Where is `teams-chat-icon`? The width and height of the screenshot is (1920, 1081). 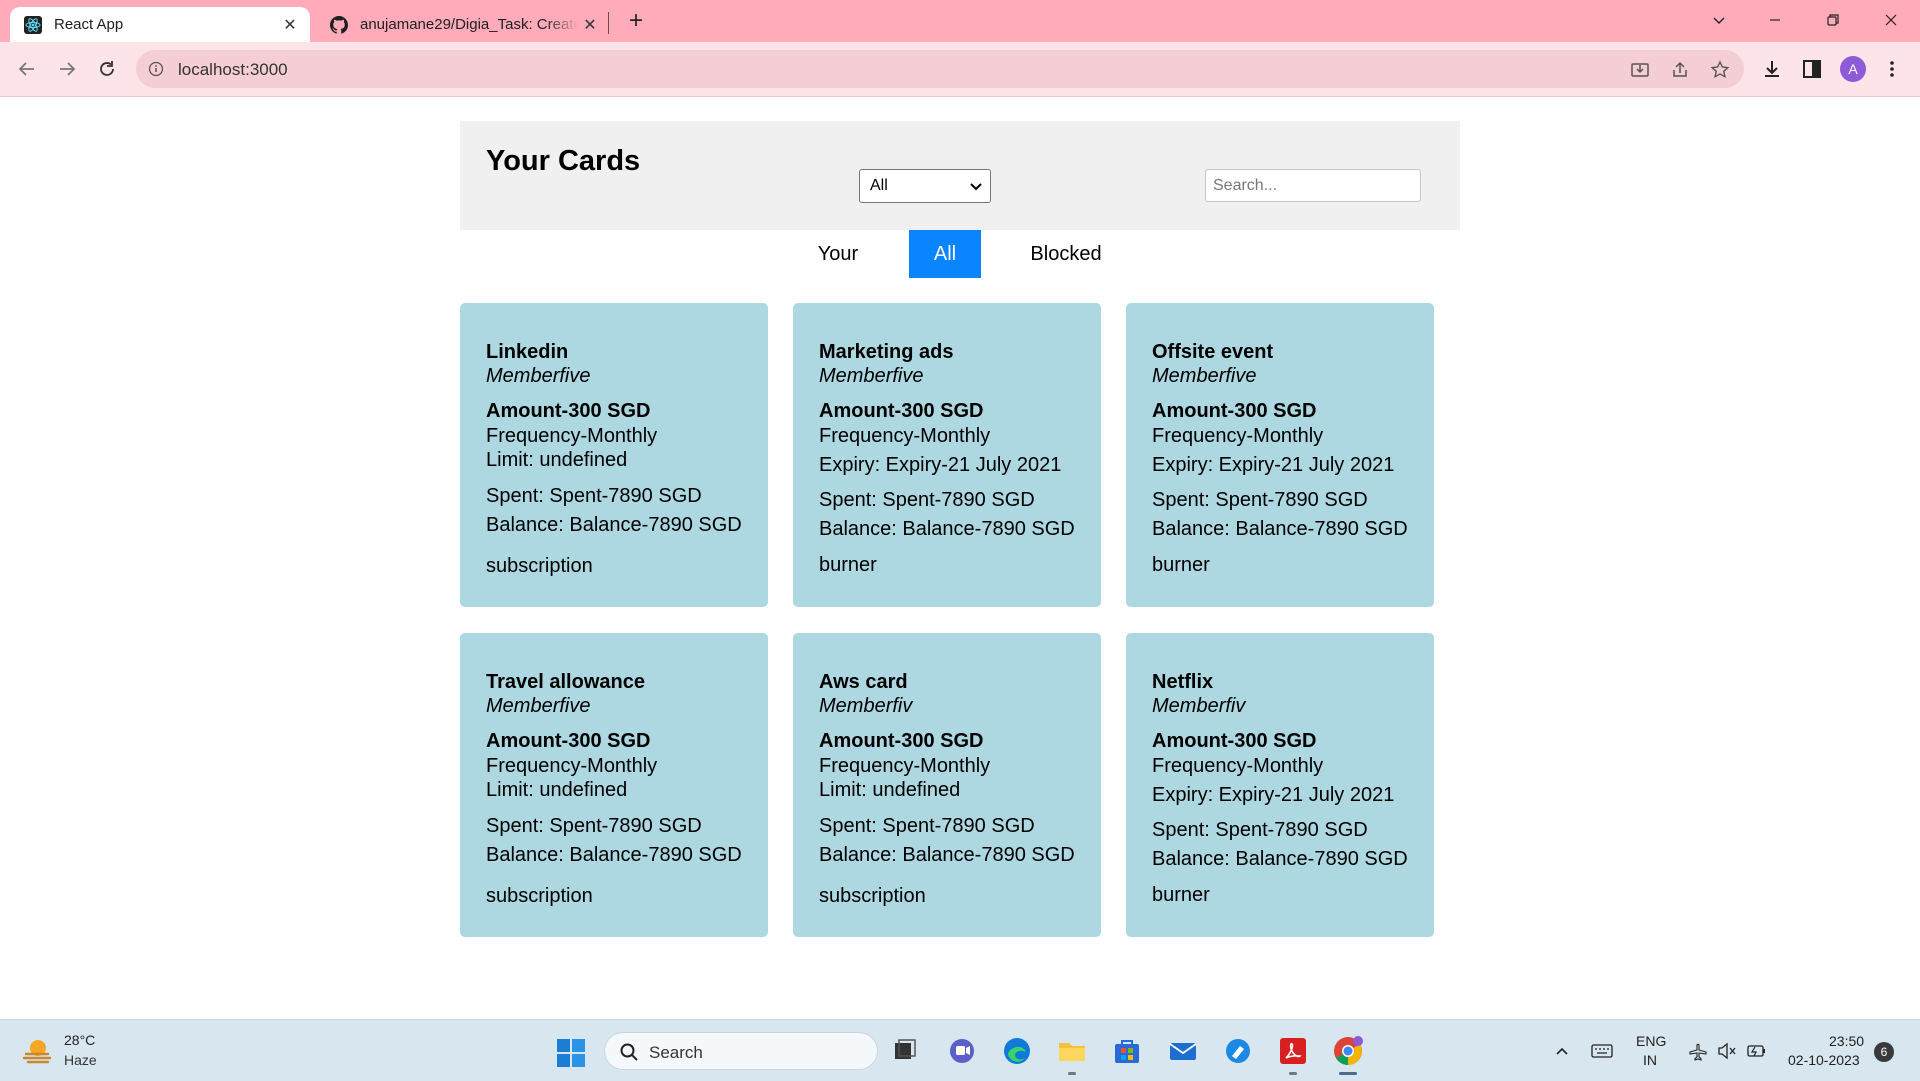 teams-chat-icon is located at coordinates (962, 1051).